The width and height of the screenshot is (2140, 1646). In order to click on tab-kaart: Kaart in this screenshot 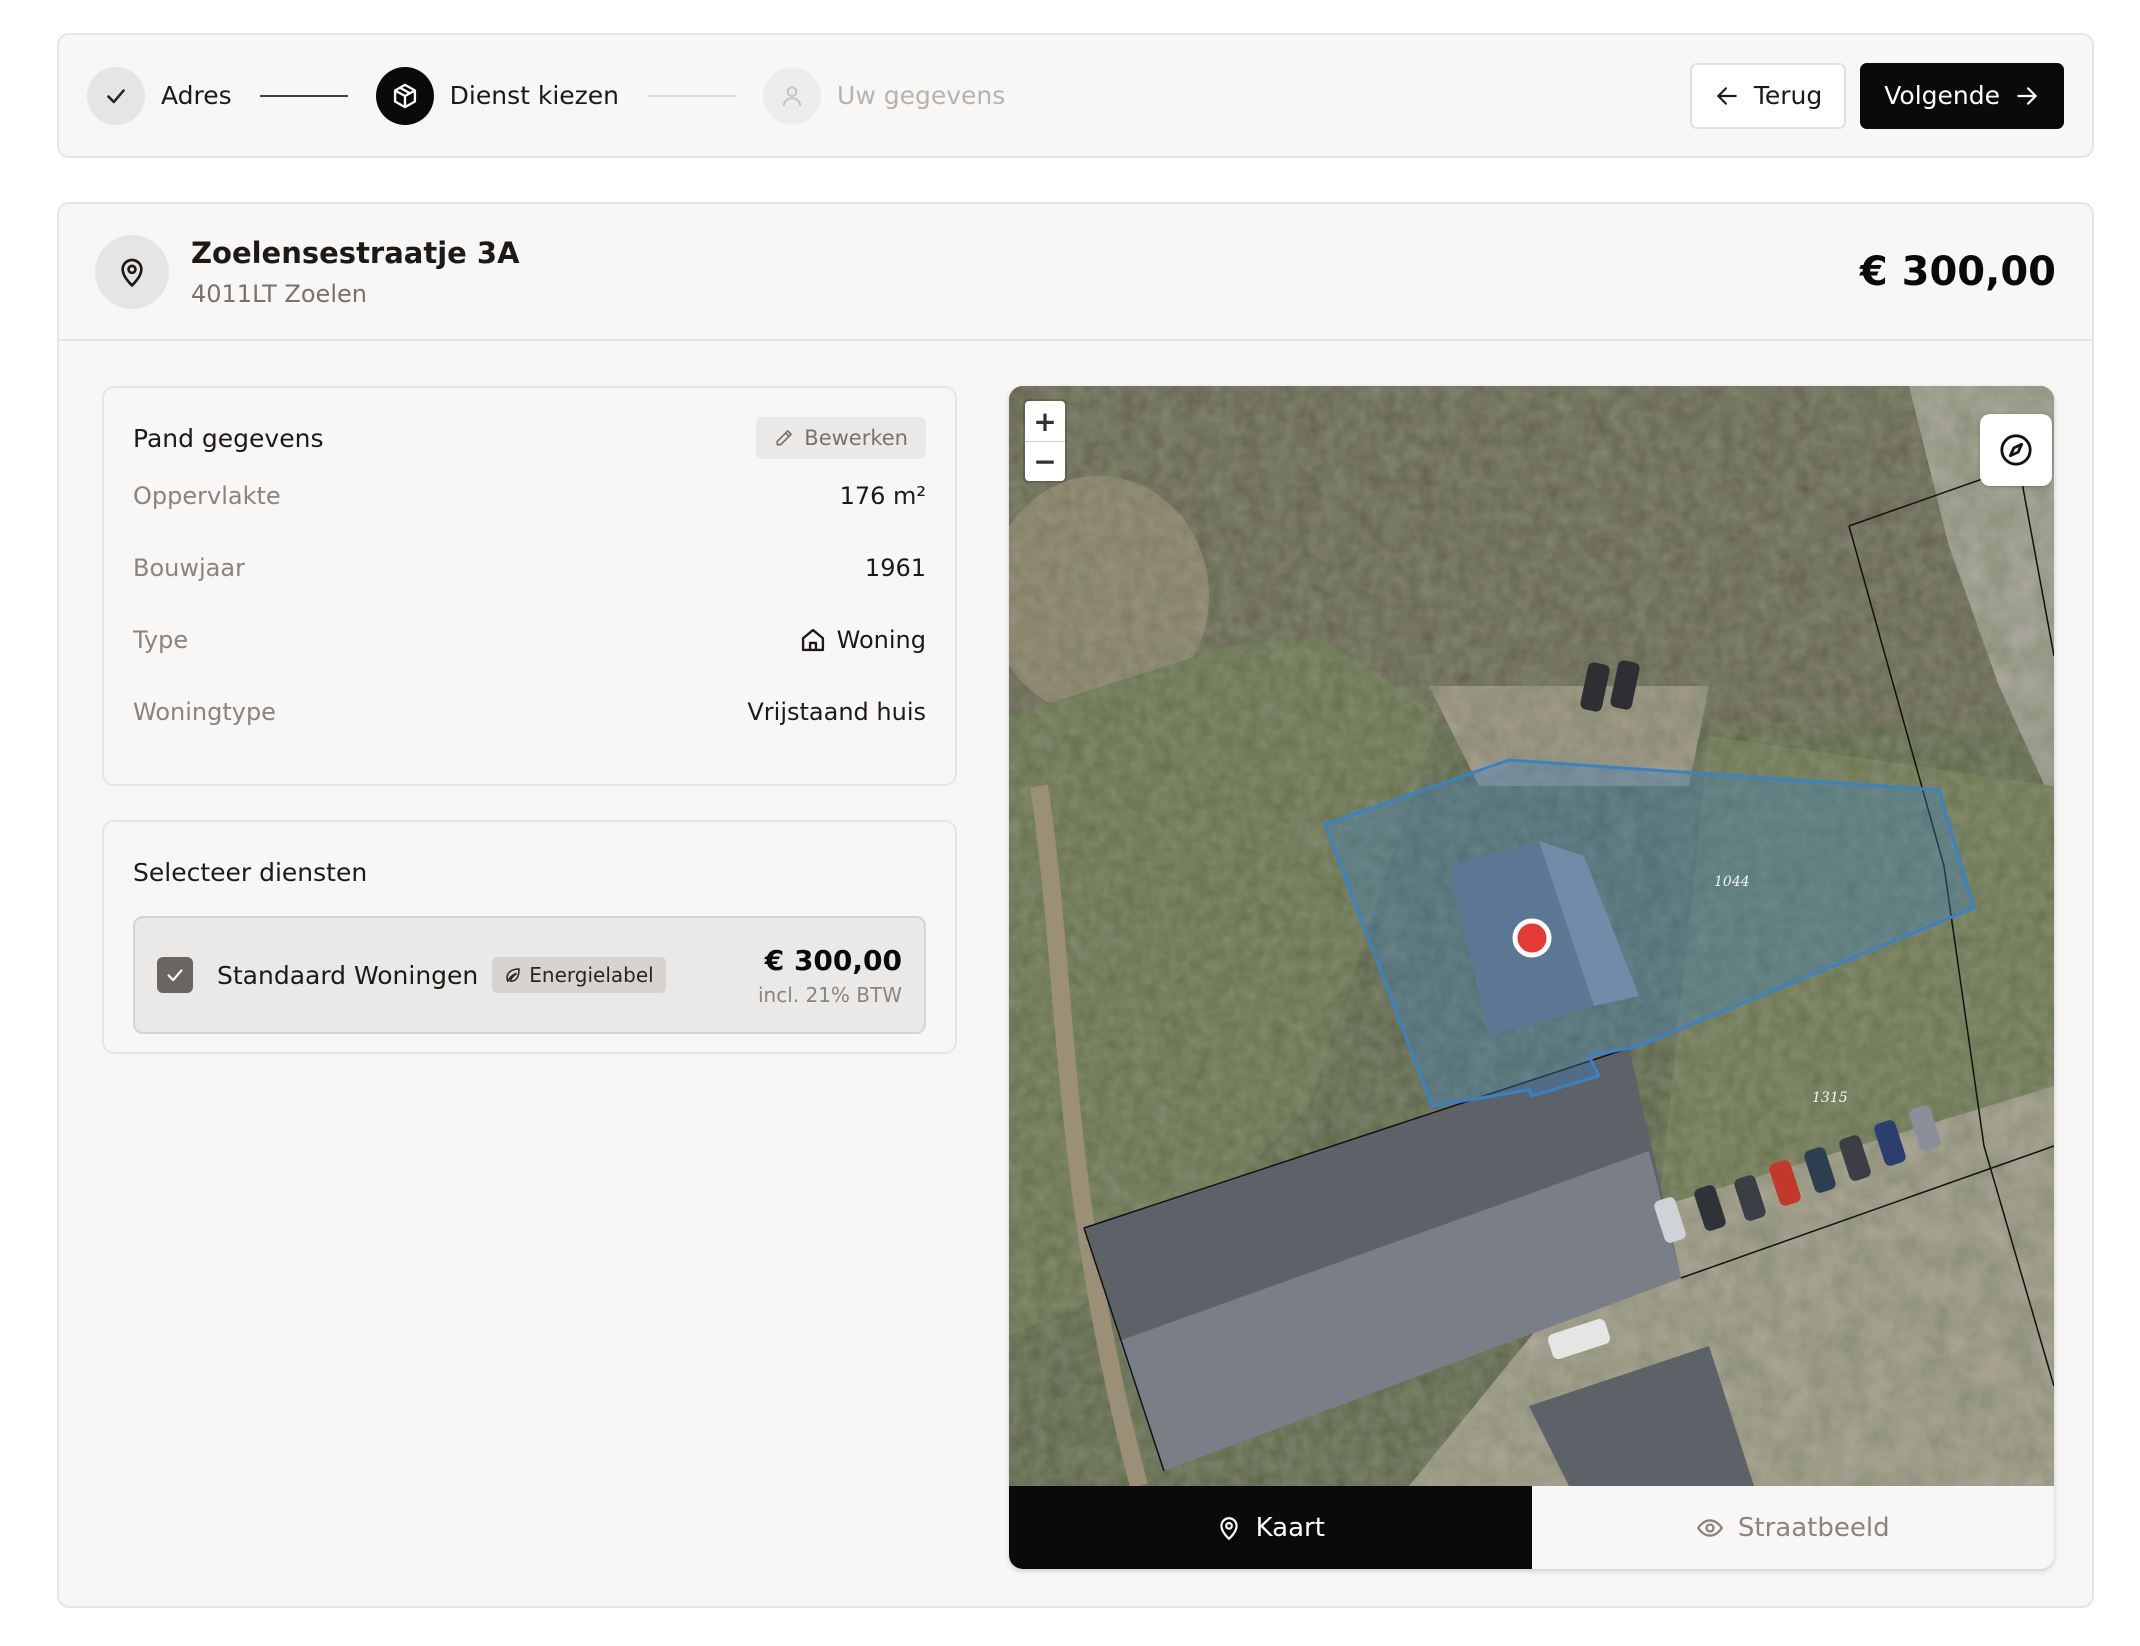, I will do `click(1270, 1527)`.